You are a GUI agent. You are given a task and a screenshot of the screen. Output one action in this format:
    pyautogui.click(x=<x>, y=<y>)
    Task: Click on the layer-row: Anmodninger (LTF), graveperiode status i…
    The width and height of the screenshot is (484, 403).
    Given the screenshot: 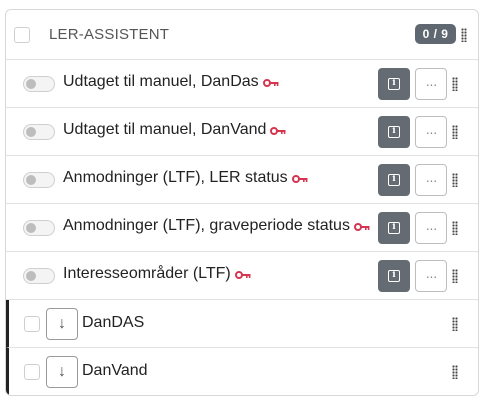 What is the action you would take?
    pyautogui.click(x=242, y=228)
    